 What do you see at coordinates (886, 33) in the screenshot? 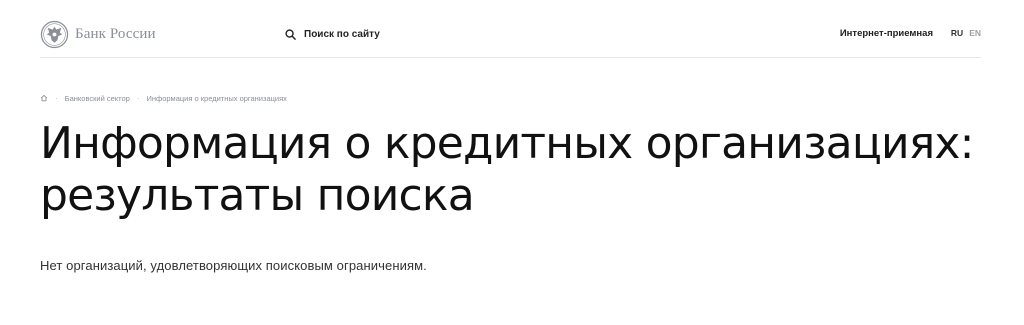
I see `internet-reception-link: Интернет-приемная` at bounding box center [886, 33].